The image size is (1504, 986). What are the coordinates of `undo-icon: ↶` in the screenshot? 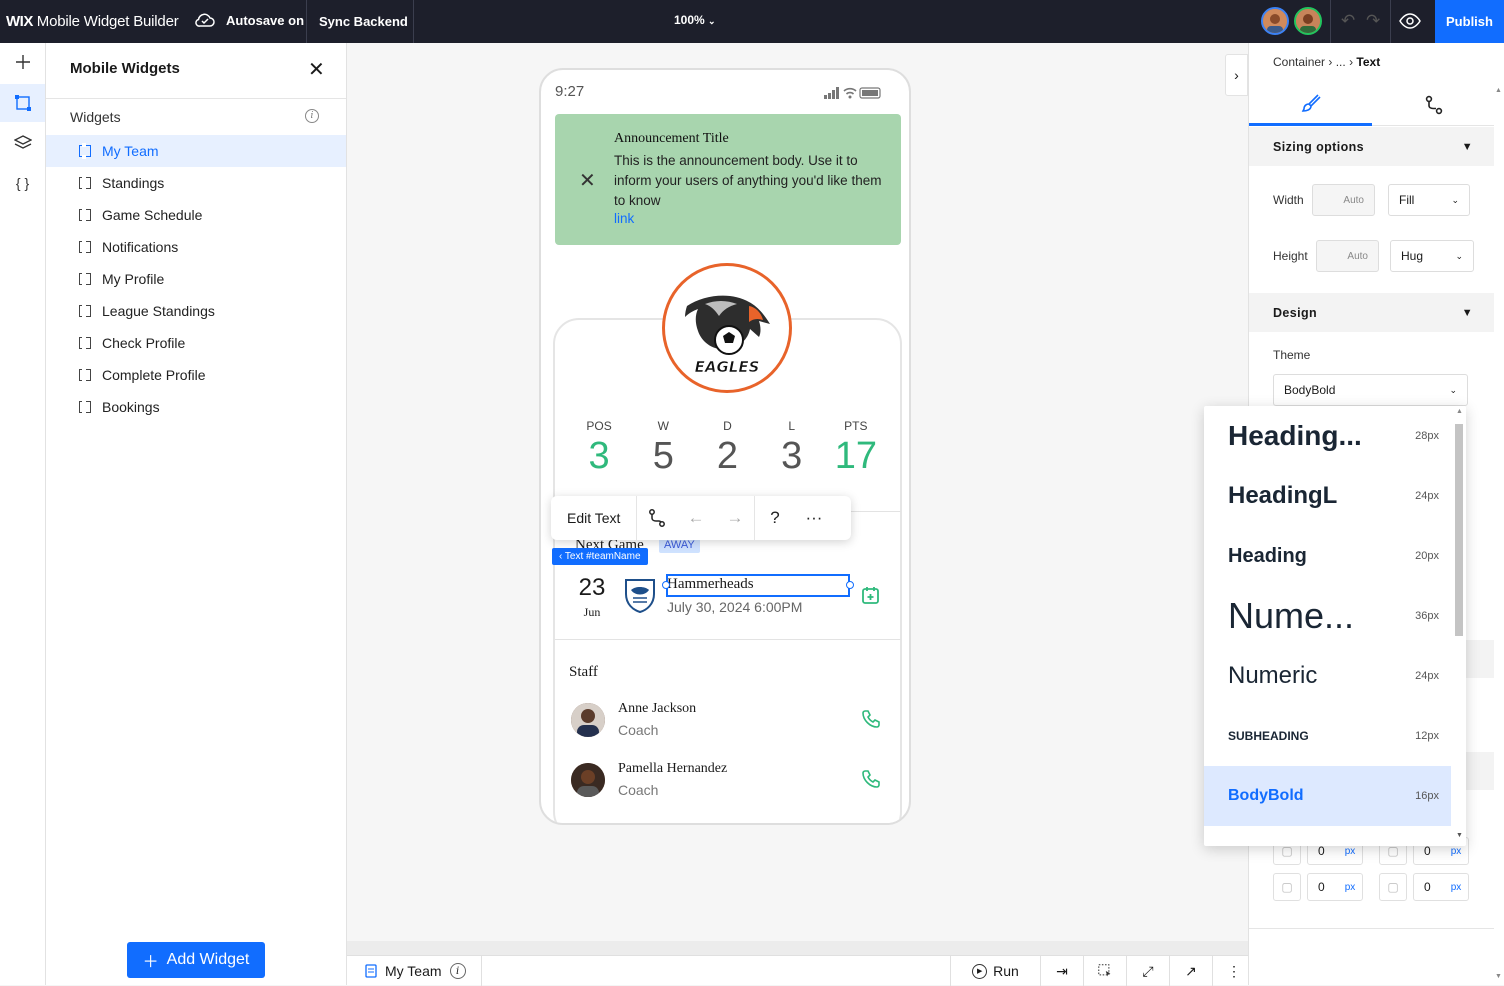 It's located at (1348, 21).